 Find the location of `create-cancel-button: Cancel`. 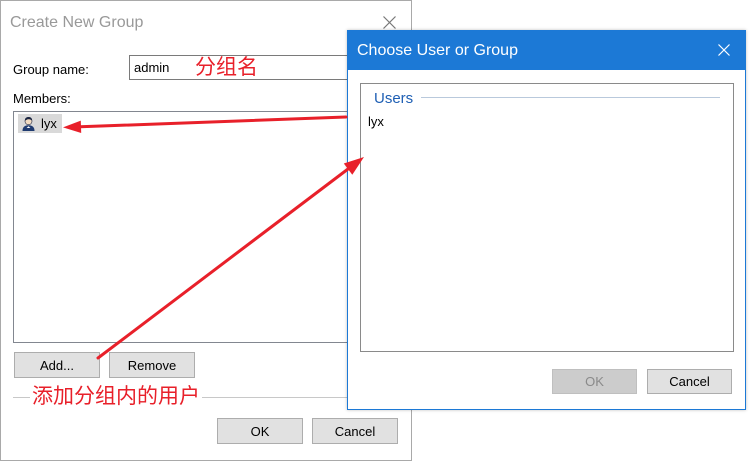

create-cancel-button: Cancel is located at coordinates (355, 431).